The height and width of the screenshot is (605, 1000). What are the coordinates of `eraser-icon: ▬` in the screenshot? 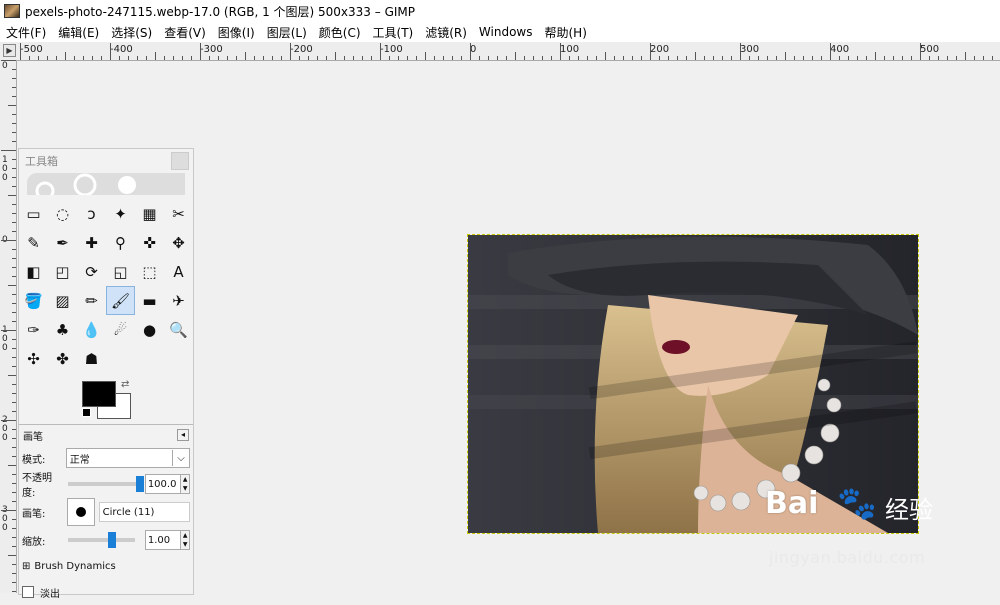 It's located at (149, 300).